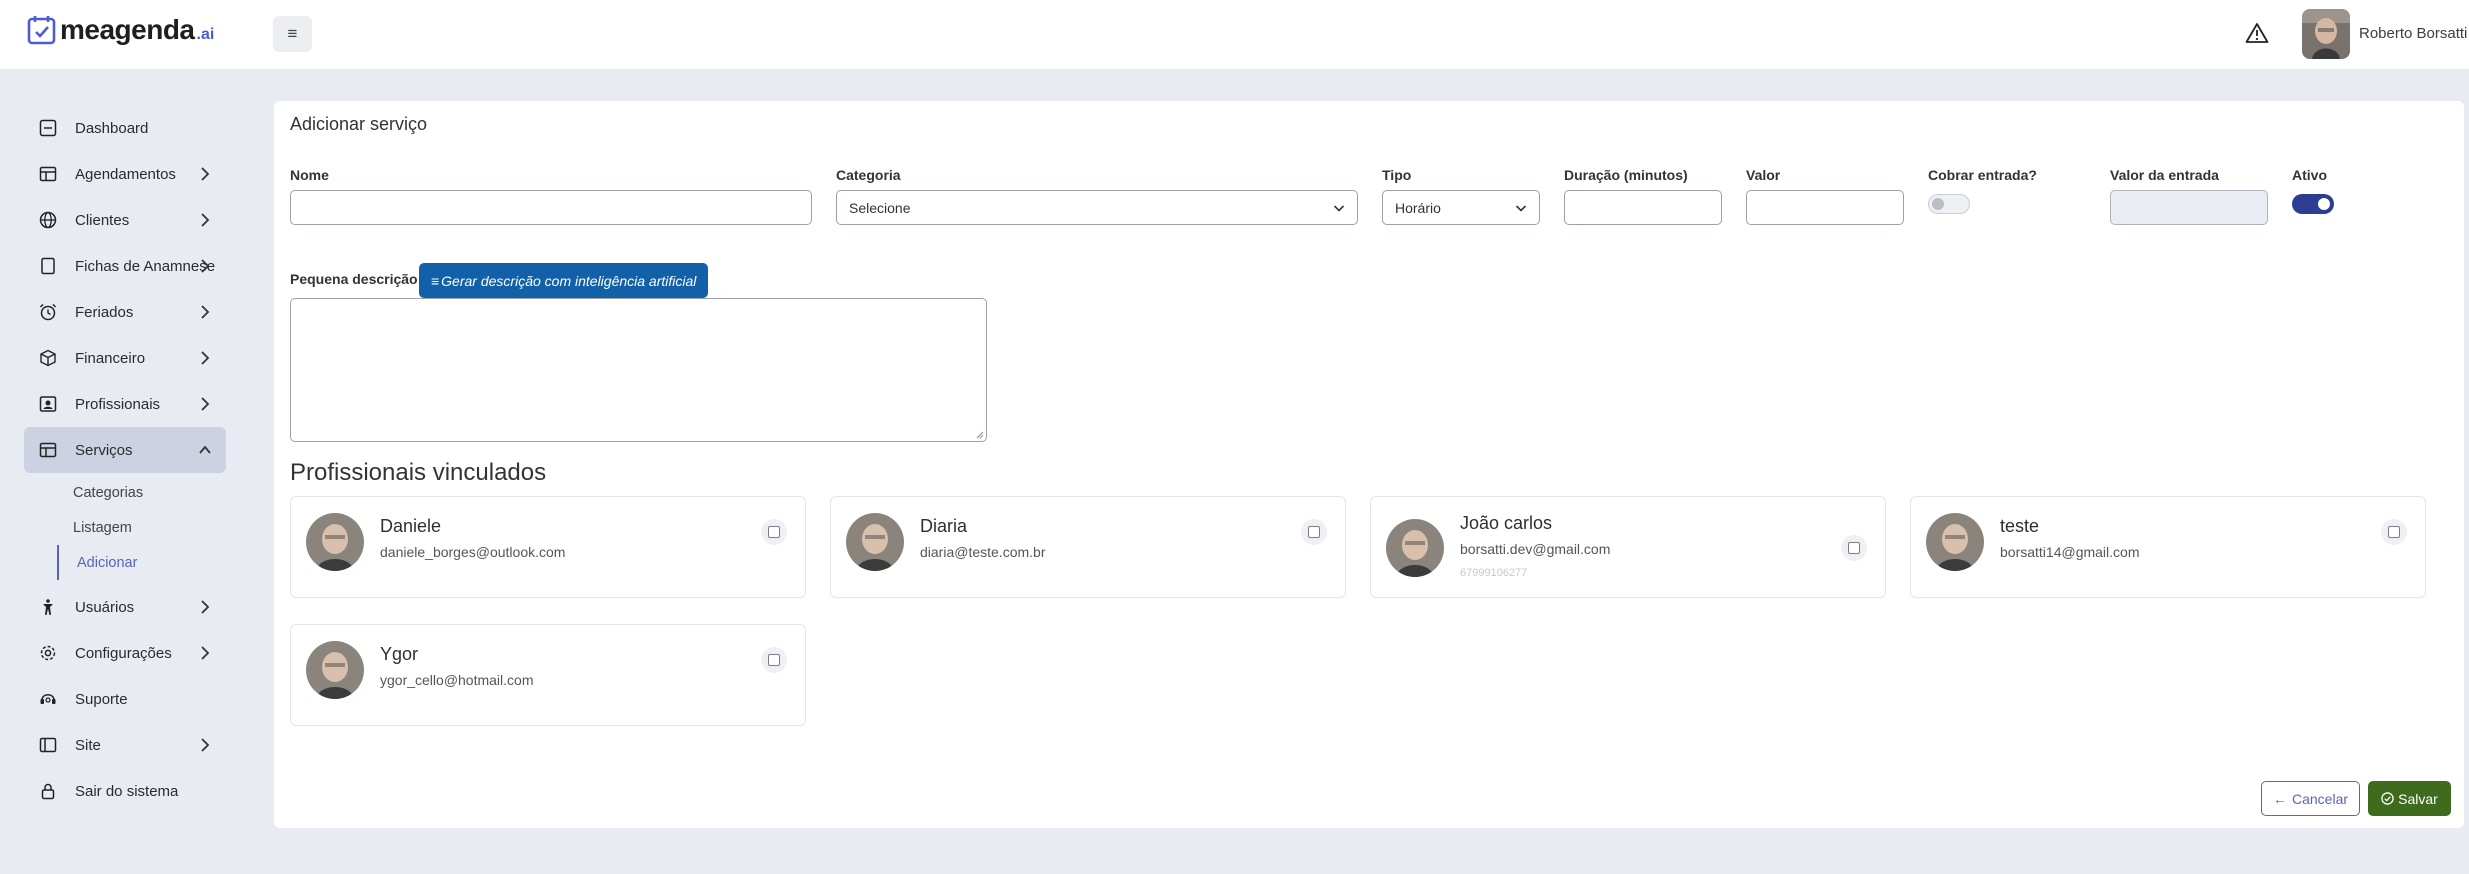  I want to click on sidebar-item-label: Usuários, so click(105, 607).